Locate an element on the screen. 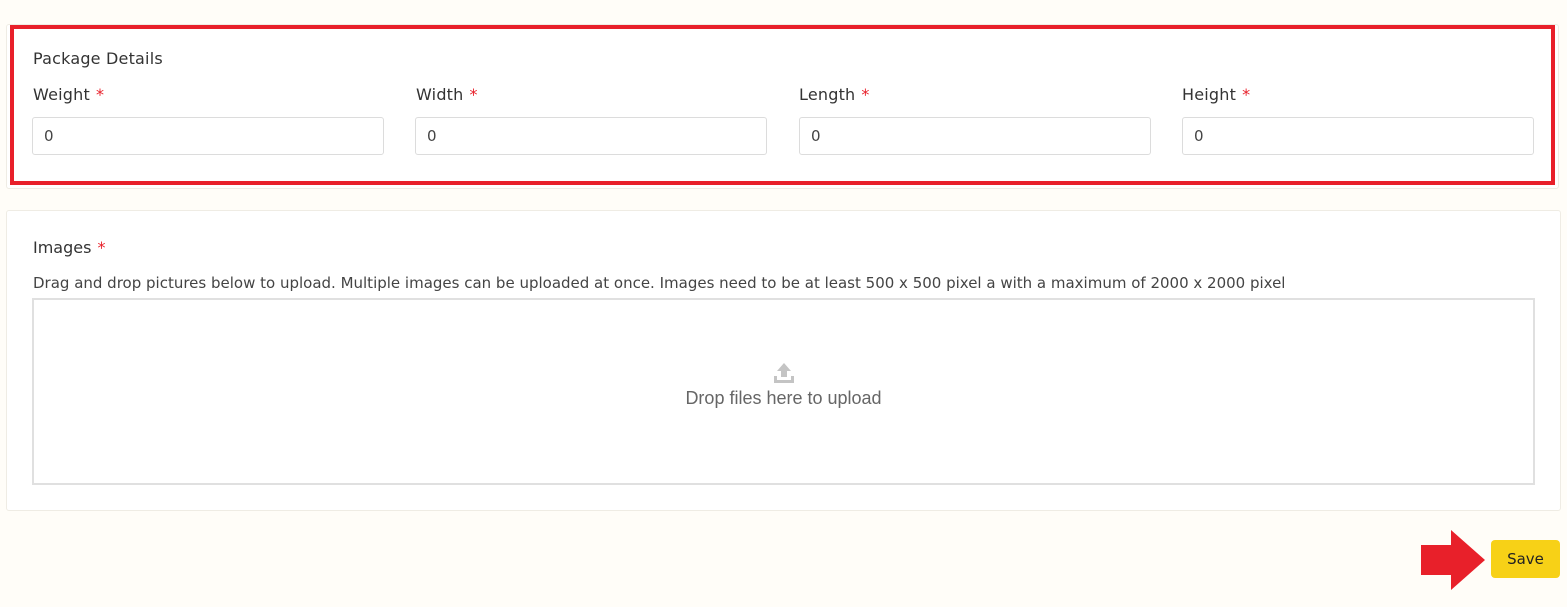  package-details-title: Package Details is located at coordinates (98, 58).